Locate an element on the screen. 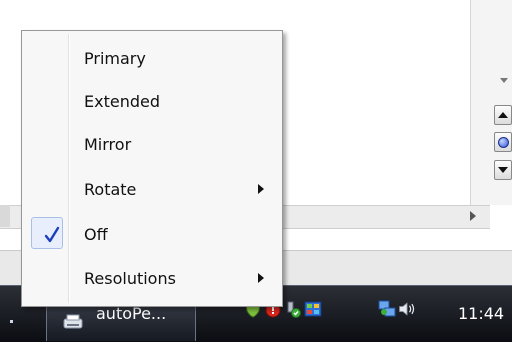 The height and width of the screenshot is (342, 512). previous-page-button is located at coordinates (503, 115).